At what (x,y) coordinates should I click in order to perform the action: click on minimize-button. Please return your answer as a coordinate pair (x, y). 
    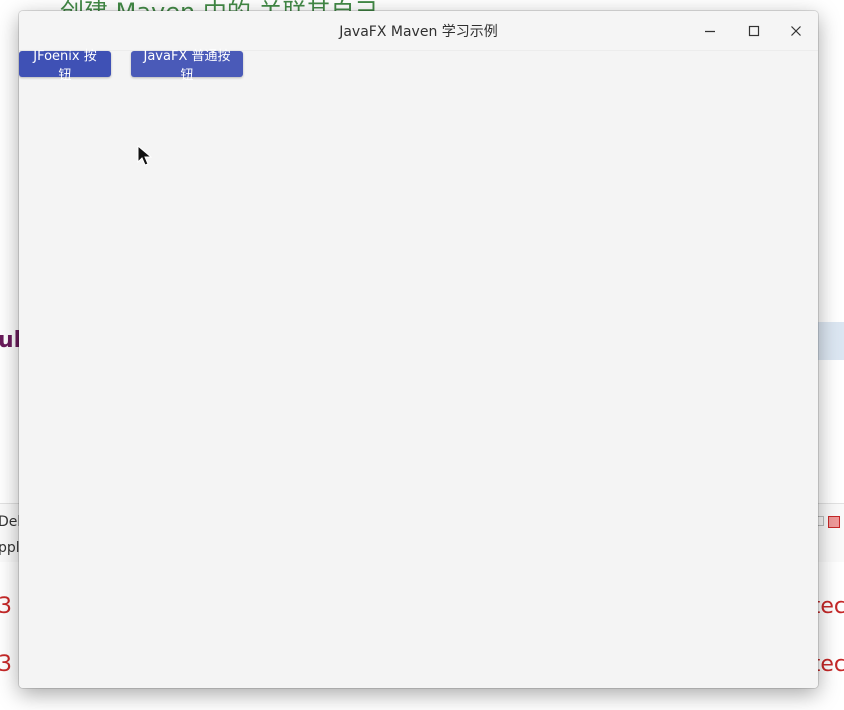
    Looking at the image, I should click on (710, 30).